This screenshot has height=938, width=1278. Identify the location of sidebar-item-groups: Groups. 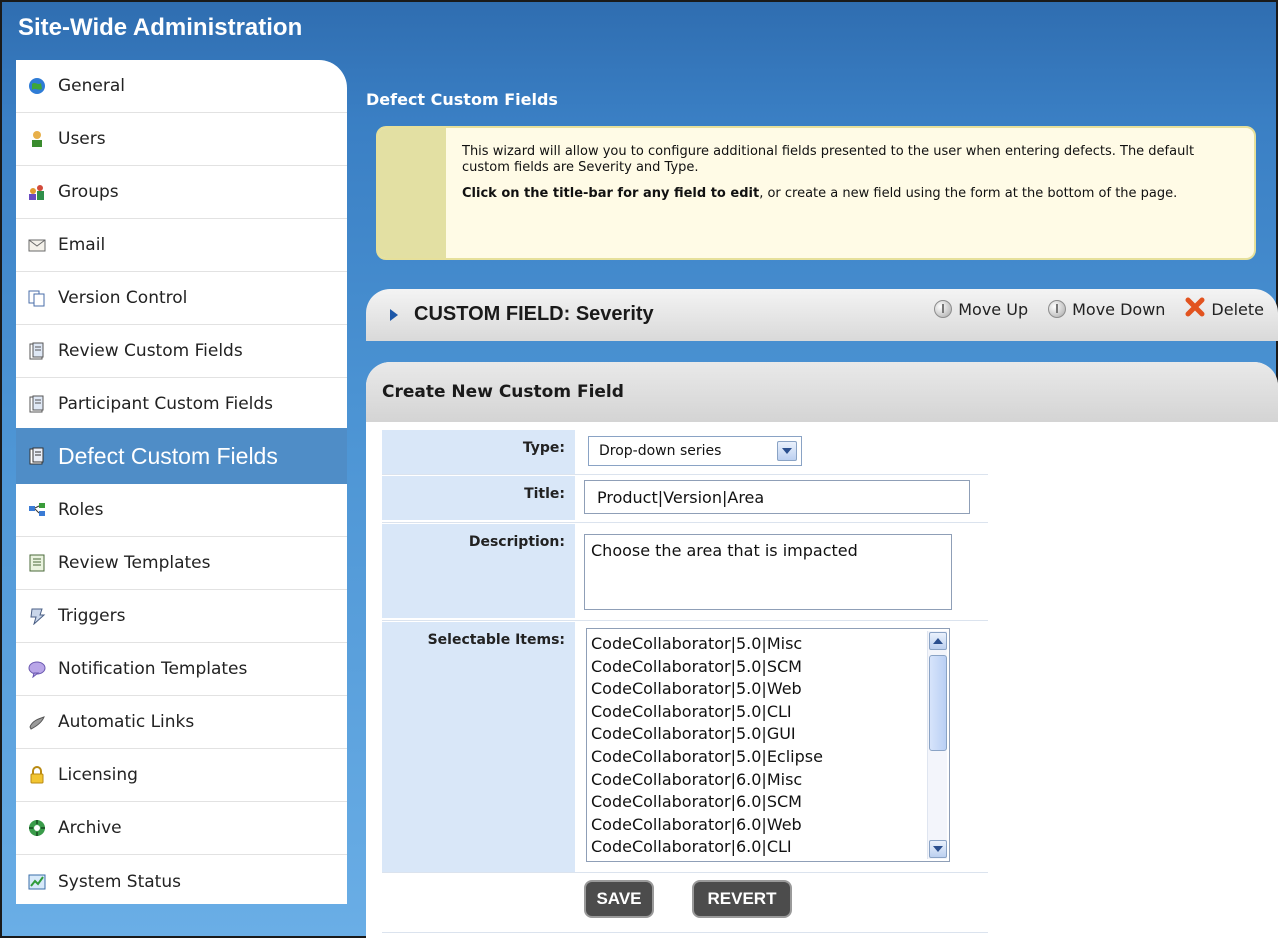
(181, 192).